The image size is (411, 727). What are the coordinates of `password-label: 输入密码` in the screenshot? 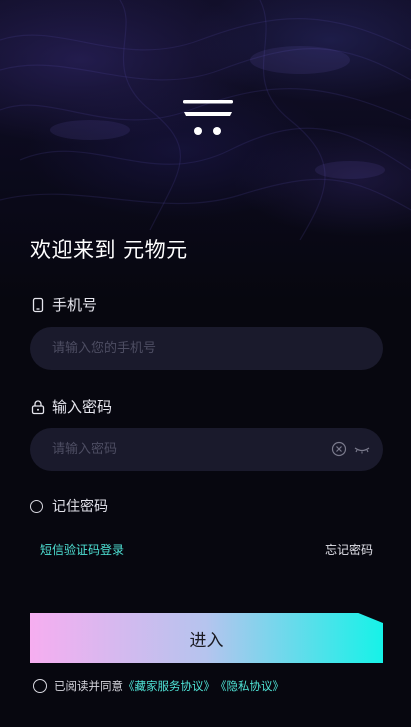 It's located at (82, 407).